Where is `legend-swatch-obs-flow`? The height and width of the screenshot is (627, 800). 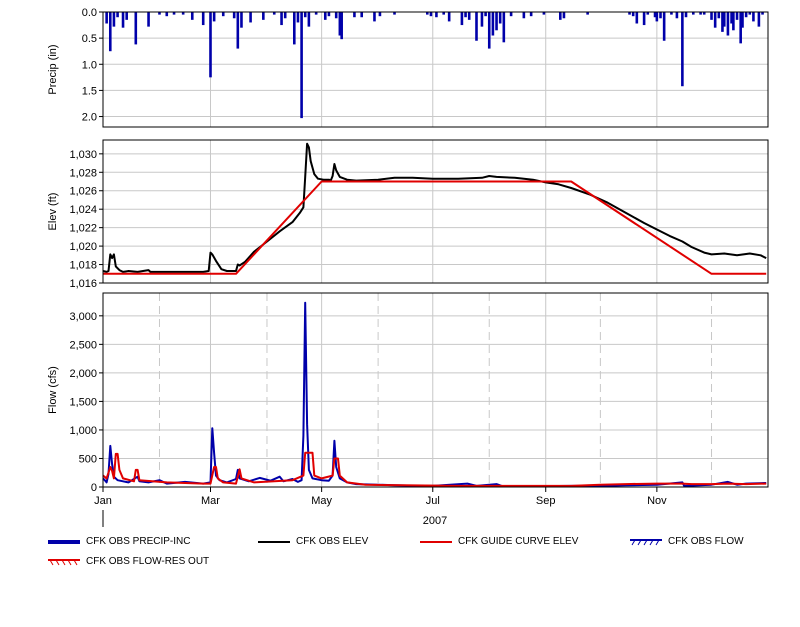 legend-swatch-obs-flow is located at coordinates (646, 541).